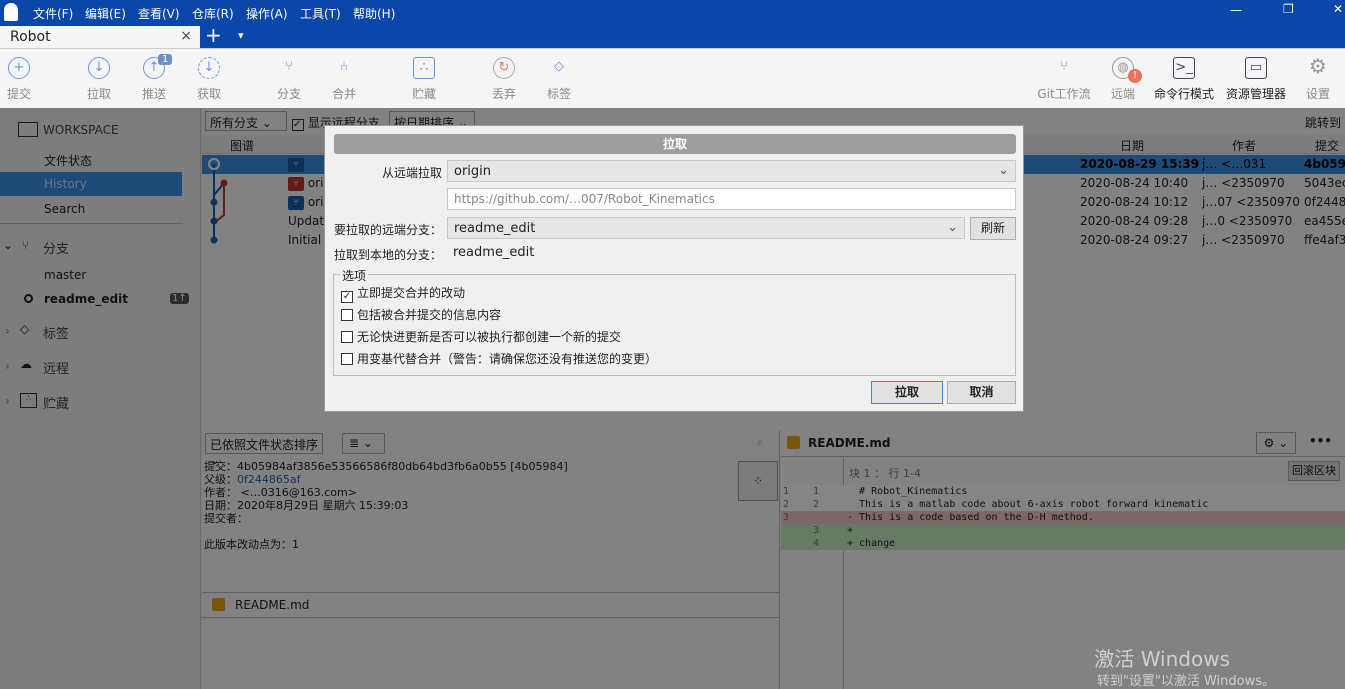  I want to click on option-label: 无论快进更新是否可以被执行都创建一个新的提交, so click(489, 337).